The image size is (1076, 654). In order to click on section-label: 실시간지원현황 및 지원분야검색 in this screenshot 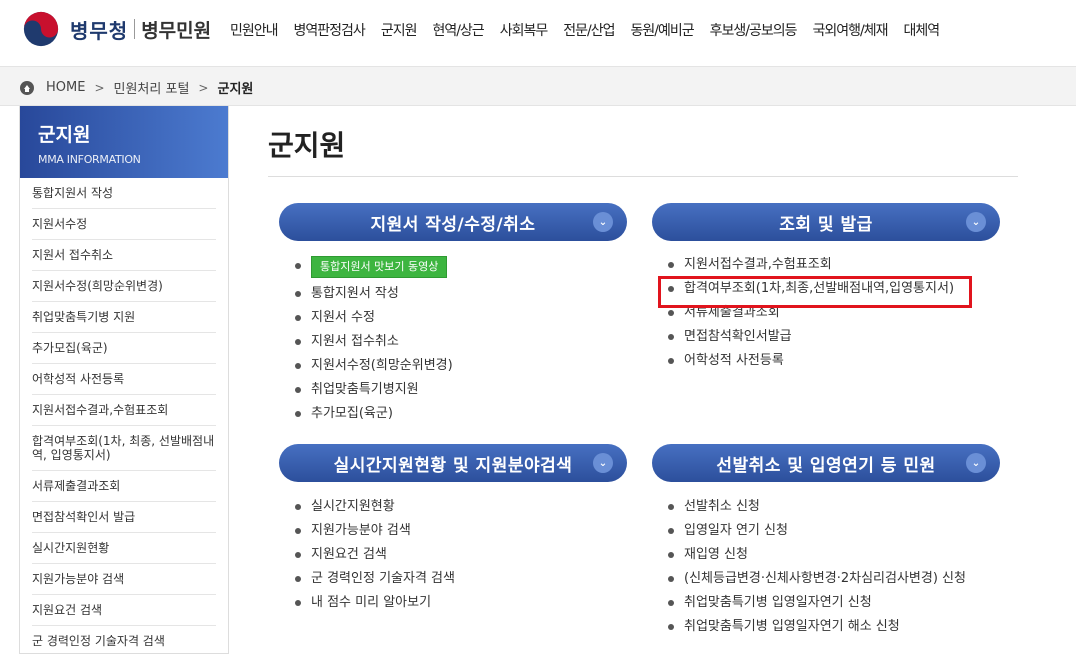, I will do `click(453, 465)`.